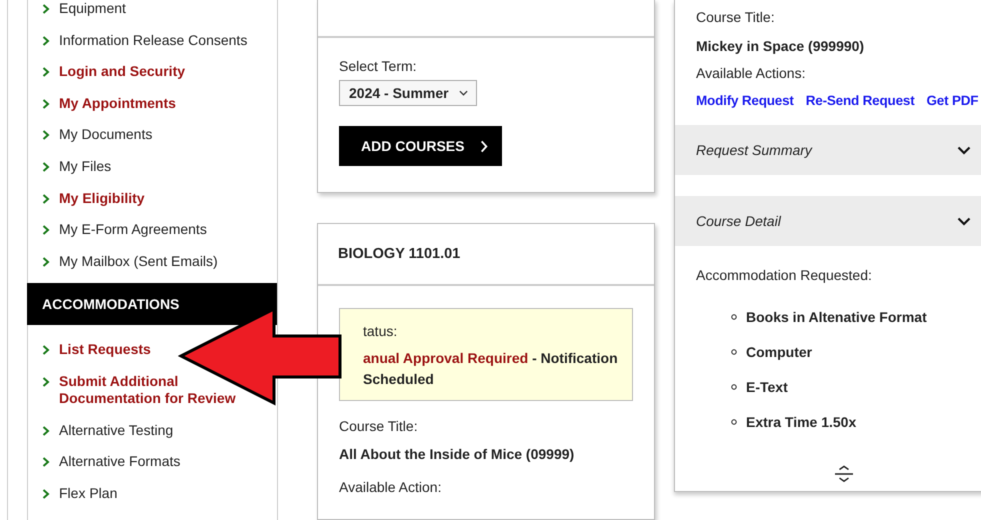  What do you see at coordinates (108, 428) in the screenshot?
I see `sidebar-link: Alternative Testing` at bounding box center [108, 428].